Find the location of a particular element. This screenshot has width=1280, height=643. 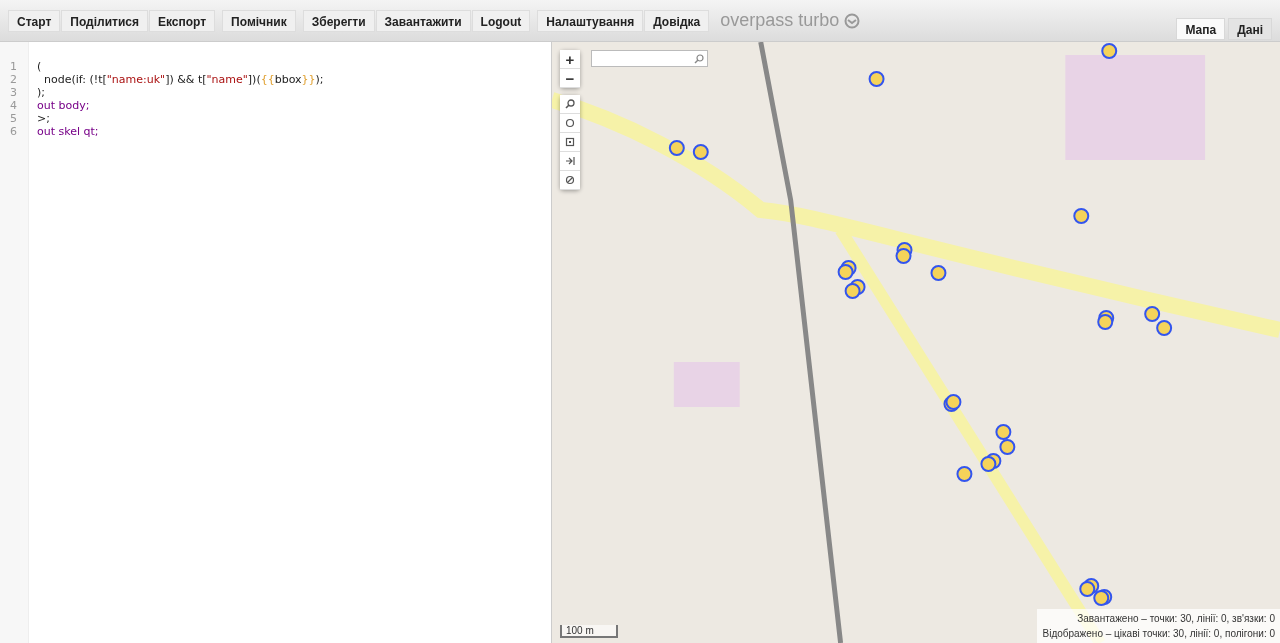

toolbar-button: Logout is located at coordinates (501, 20).